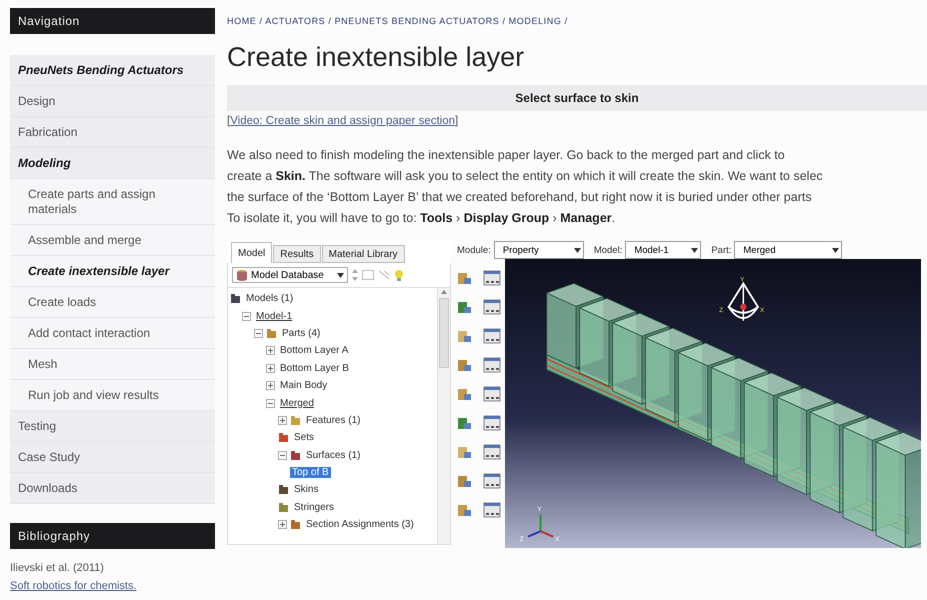  I want to click on tree-item: Top of B, so click(310, 472).